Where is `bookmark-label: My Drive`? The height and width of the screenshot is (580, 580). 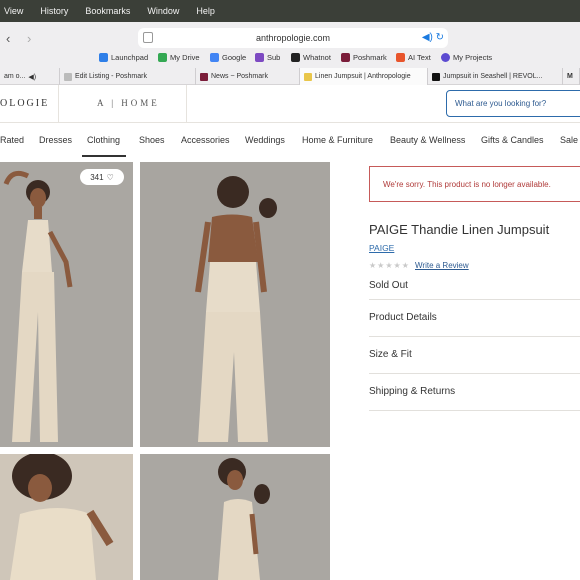
bookmark-label: My Drive is located at coordinates (185, 57).